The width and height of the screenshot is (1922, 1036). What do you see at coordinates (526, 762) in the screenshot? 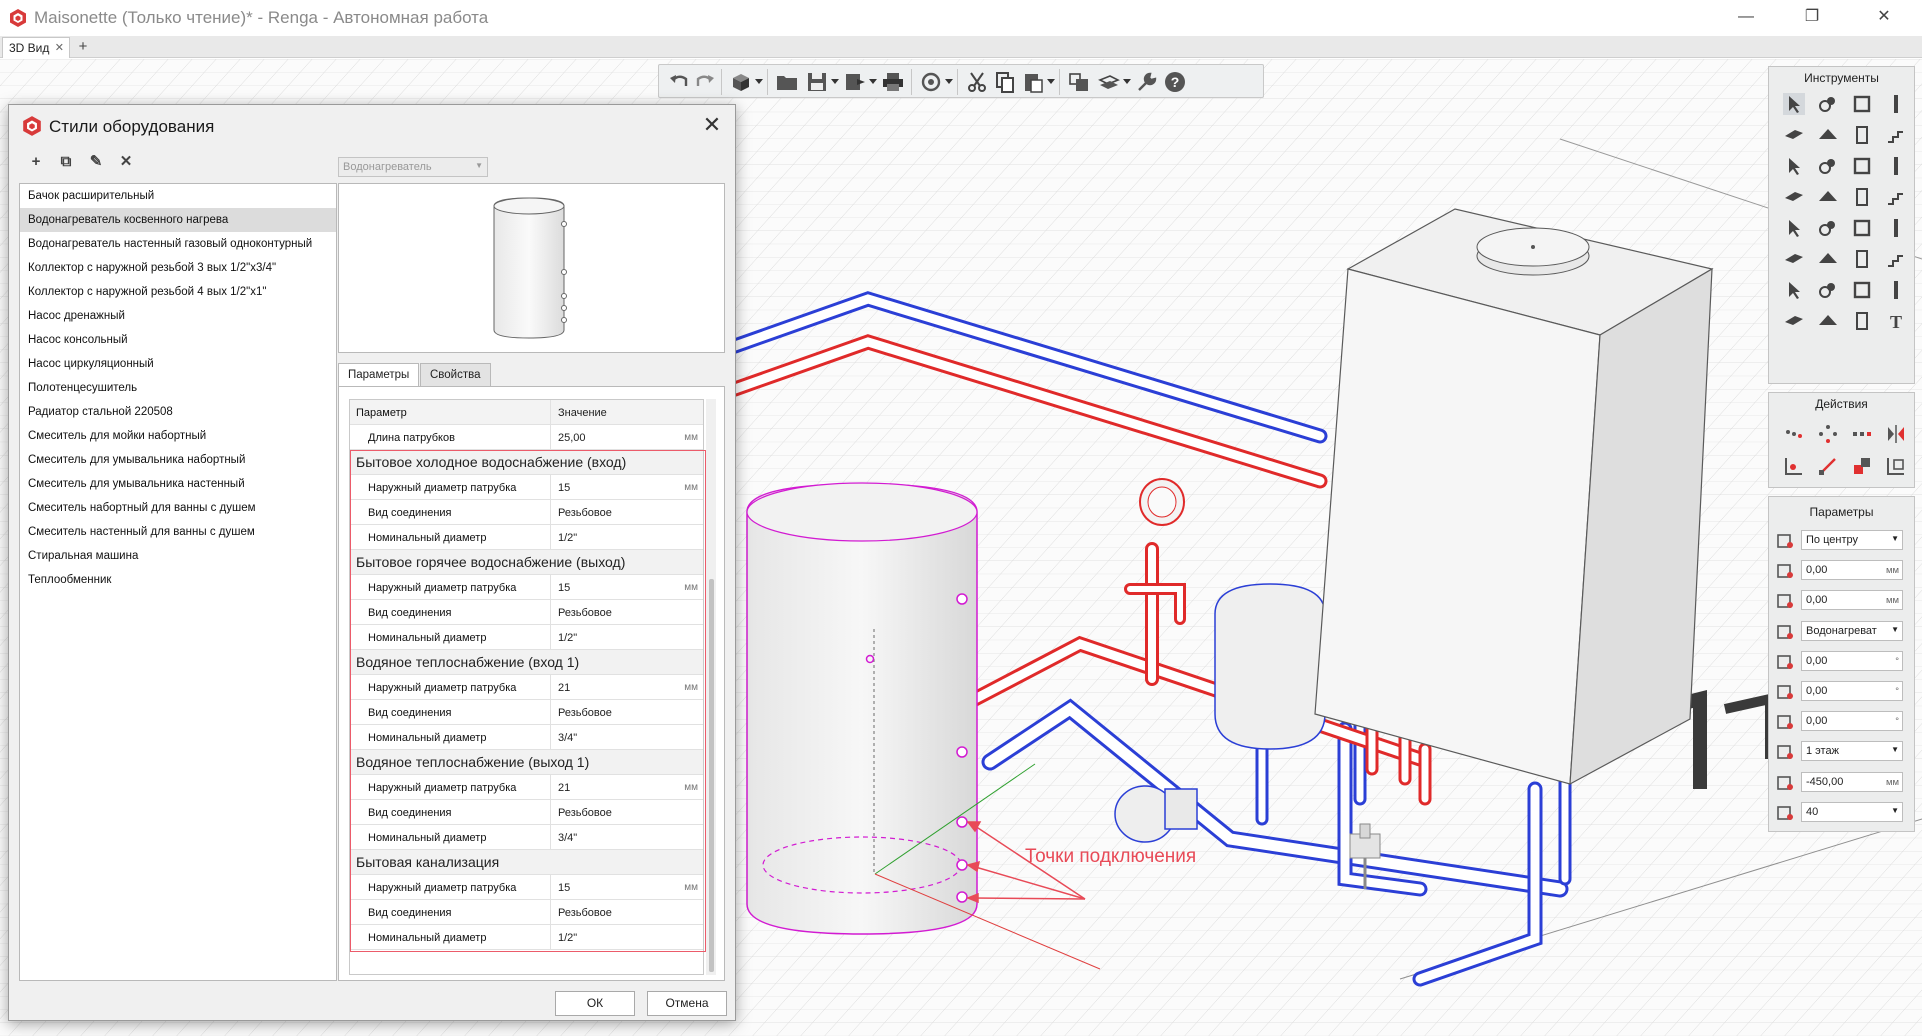
I see `param-group-header: Водяное теплоснабжение (выход 1)` at bounding box center [526, 762].